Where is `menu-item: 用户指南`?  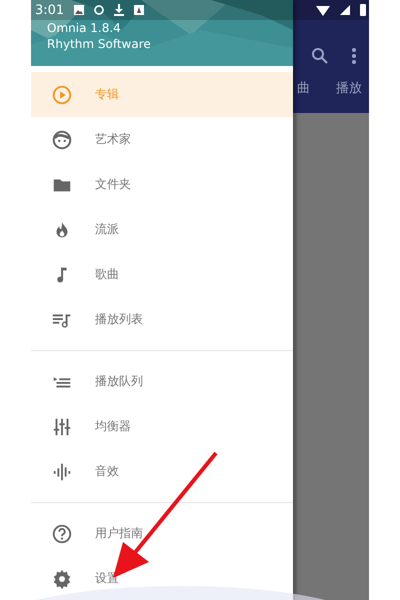
menu-item: 用户指南 is located at coordinates (162, 533).